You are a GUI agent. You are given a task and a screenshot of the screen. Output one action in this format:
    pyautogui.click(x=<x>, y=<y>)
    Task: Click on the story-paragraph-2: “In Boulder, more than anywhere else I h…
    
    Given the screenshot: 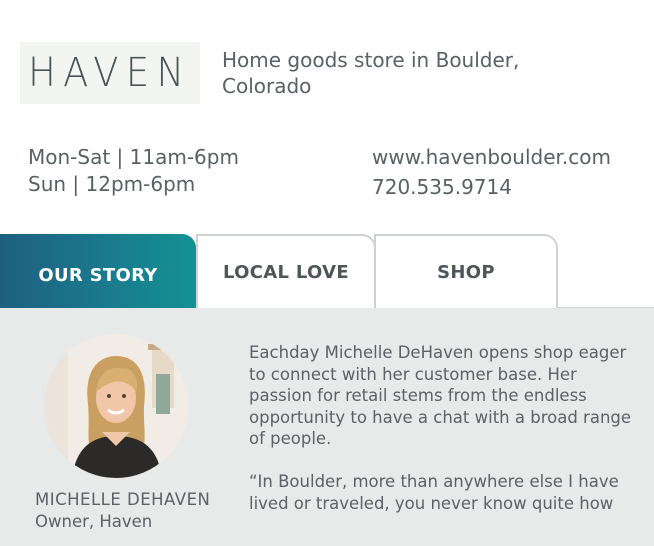 What is the action you would take?
    pyautogui.click(x=434, y=492)
    